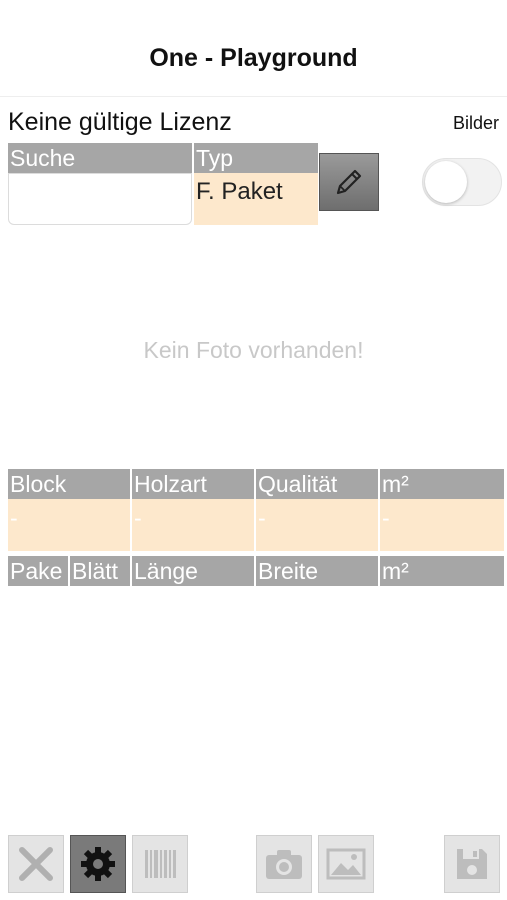  Describe the element at coordinates (38, 571) in the screenshot. I see `header-pakete: Pake` at that location.